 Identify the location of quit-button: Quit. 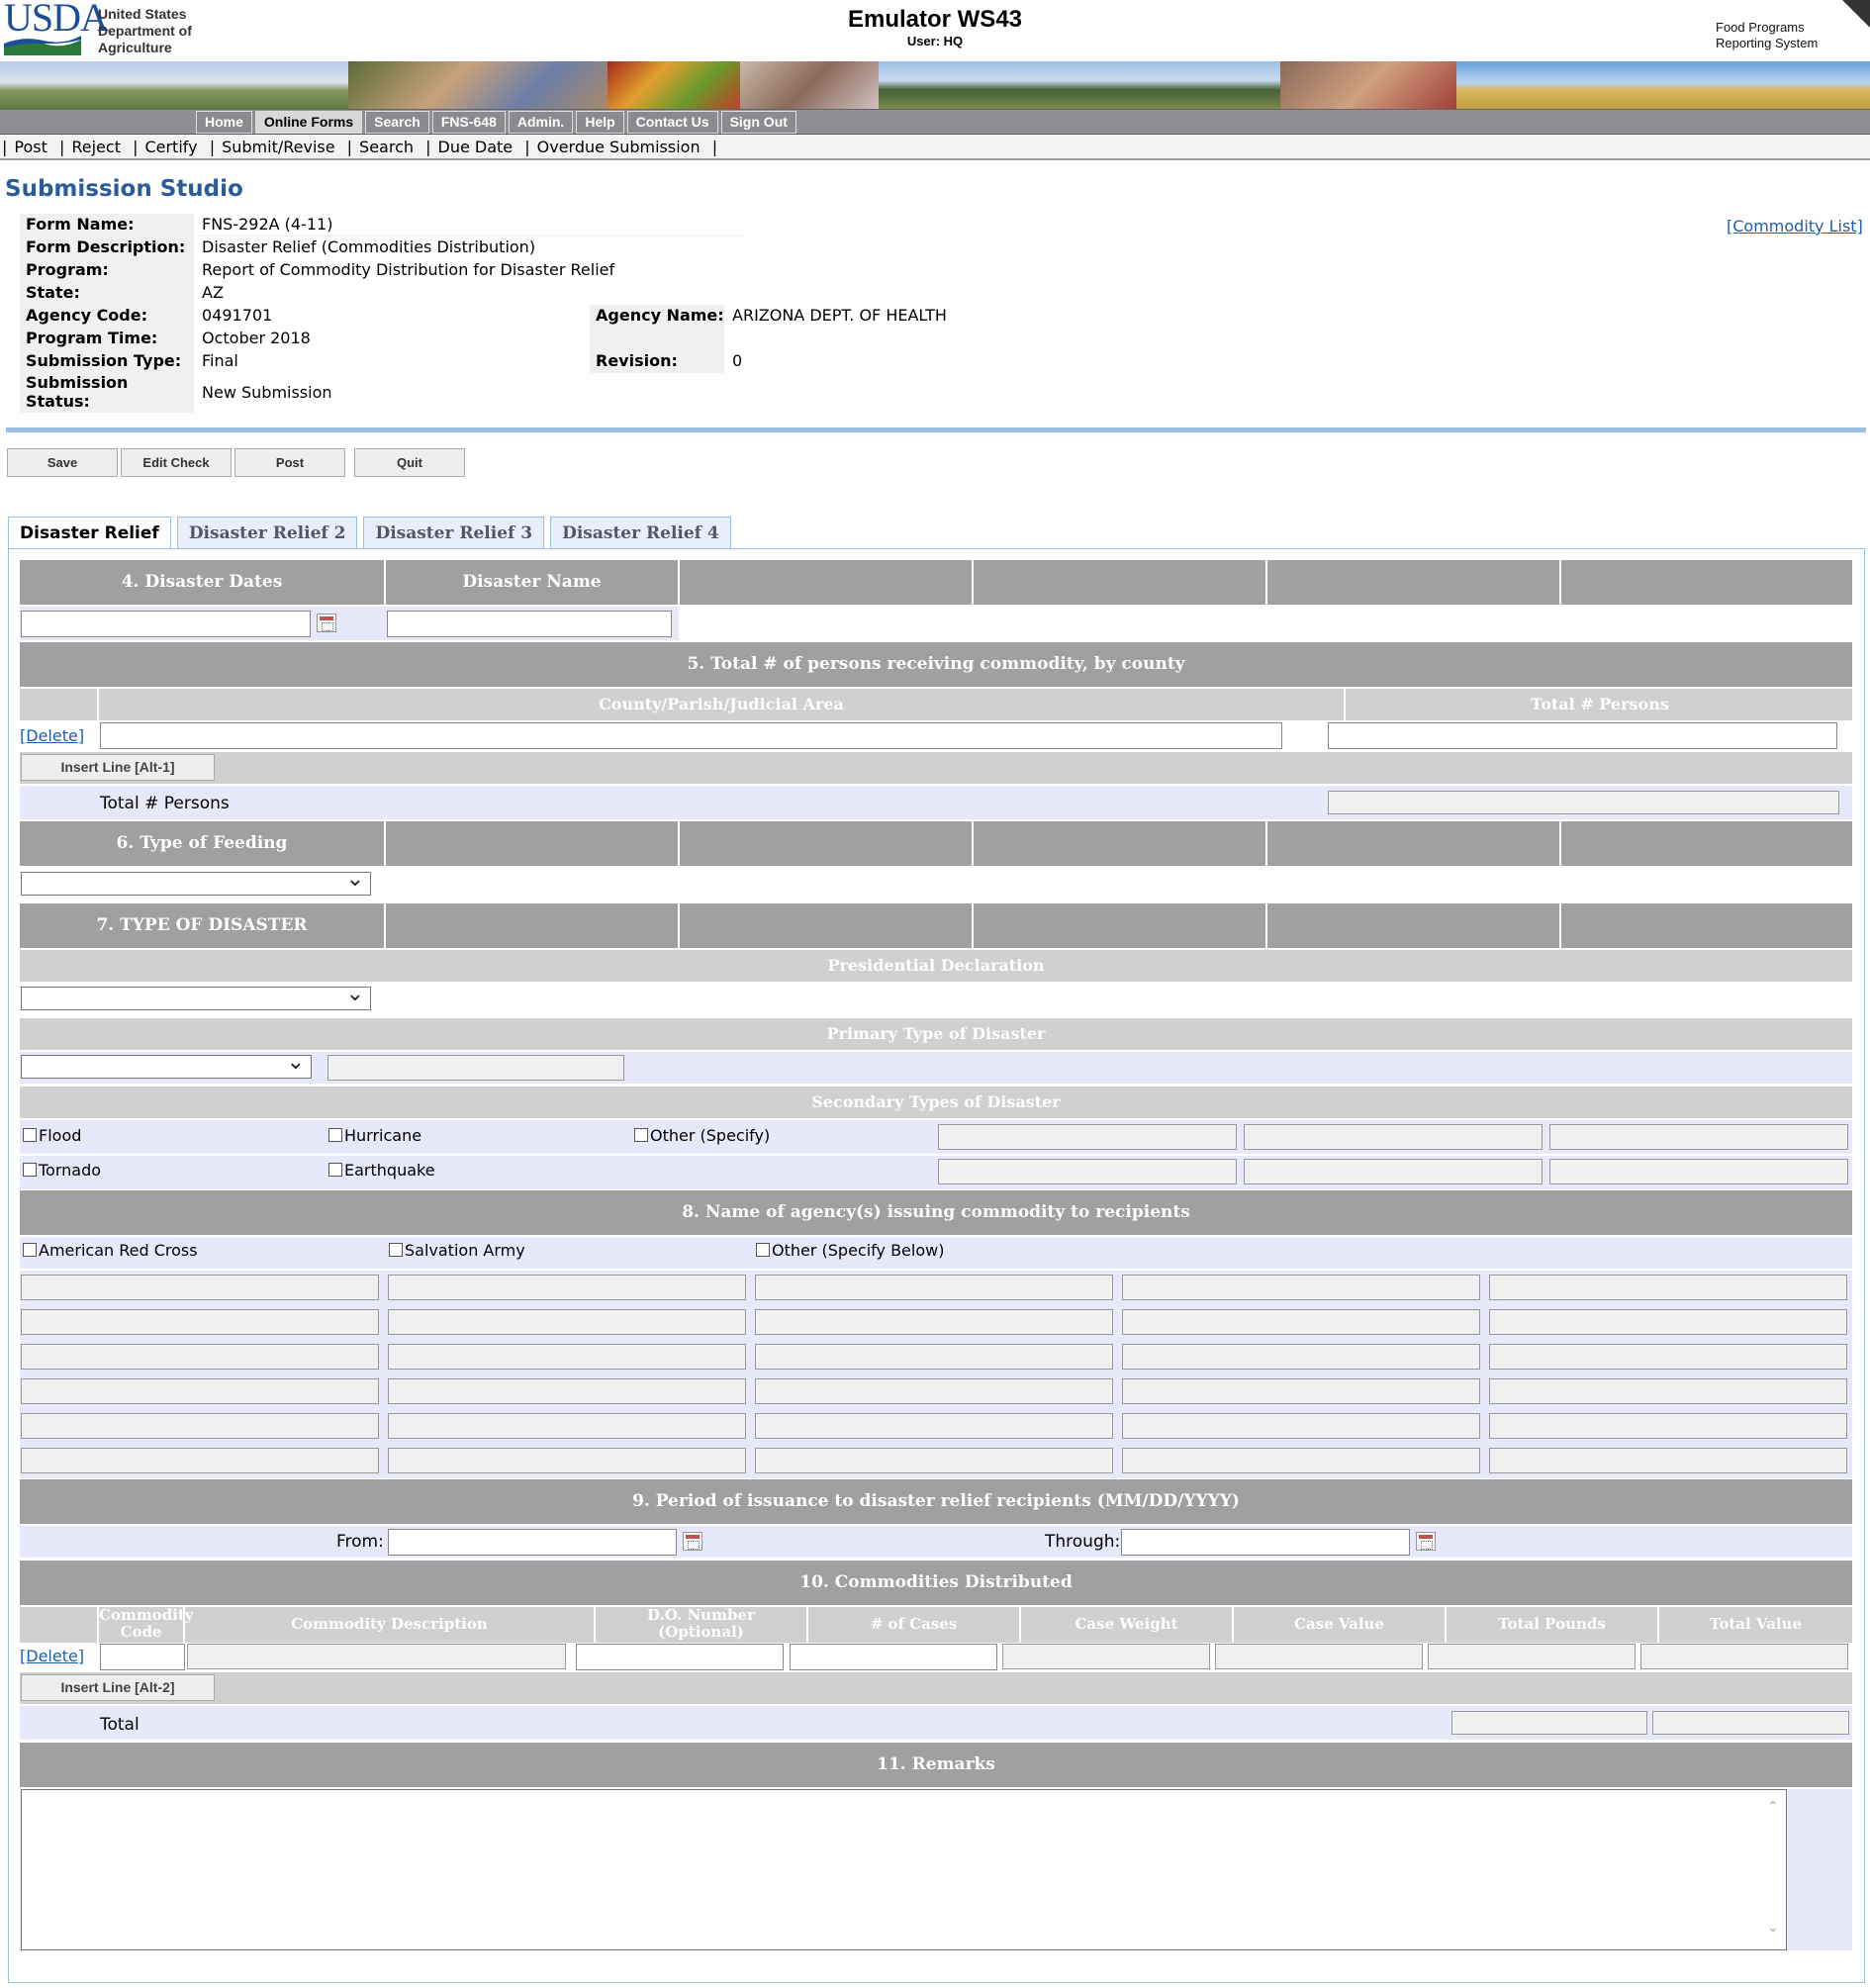
(409, 462).